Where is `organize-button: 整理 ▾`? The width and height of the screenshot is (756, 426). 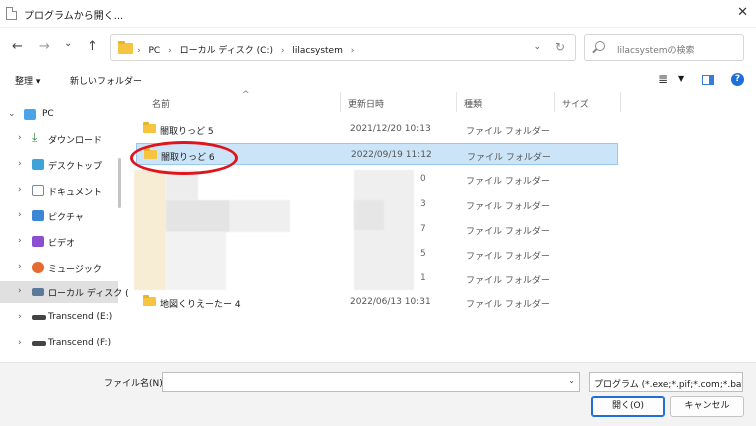
organize-button: 整理 ▾ is located at coordinates (27, 80).